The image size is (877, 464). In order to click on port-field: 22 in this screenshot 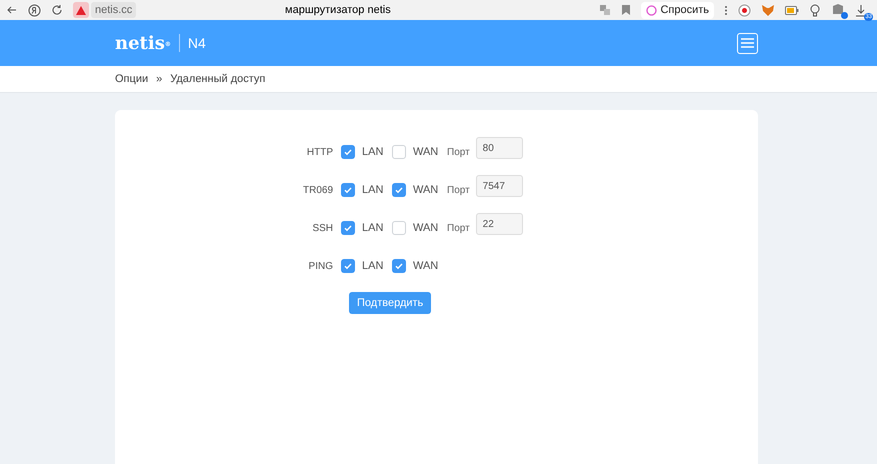, I will do `click(499, 224)`.